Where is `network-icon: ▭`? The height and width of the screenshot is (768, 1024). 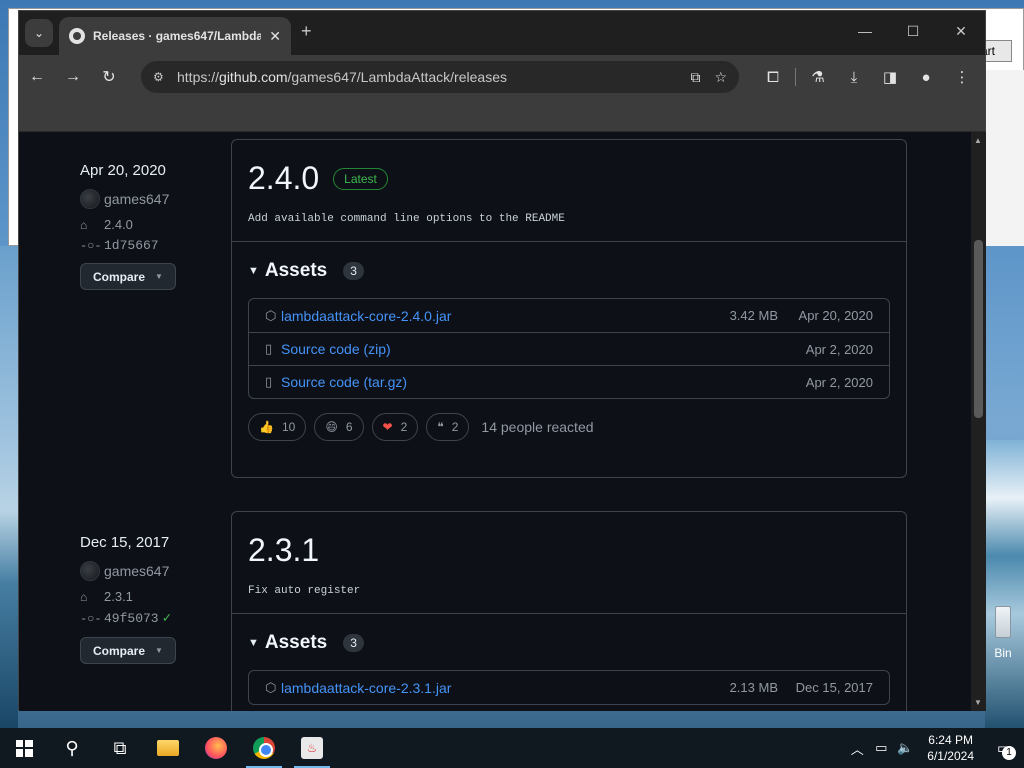 network-icon: ▭ is located at coordinates (881, 748).